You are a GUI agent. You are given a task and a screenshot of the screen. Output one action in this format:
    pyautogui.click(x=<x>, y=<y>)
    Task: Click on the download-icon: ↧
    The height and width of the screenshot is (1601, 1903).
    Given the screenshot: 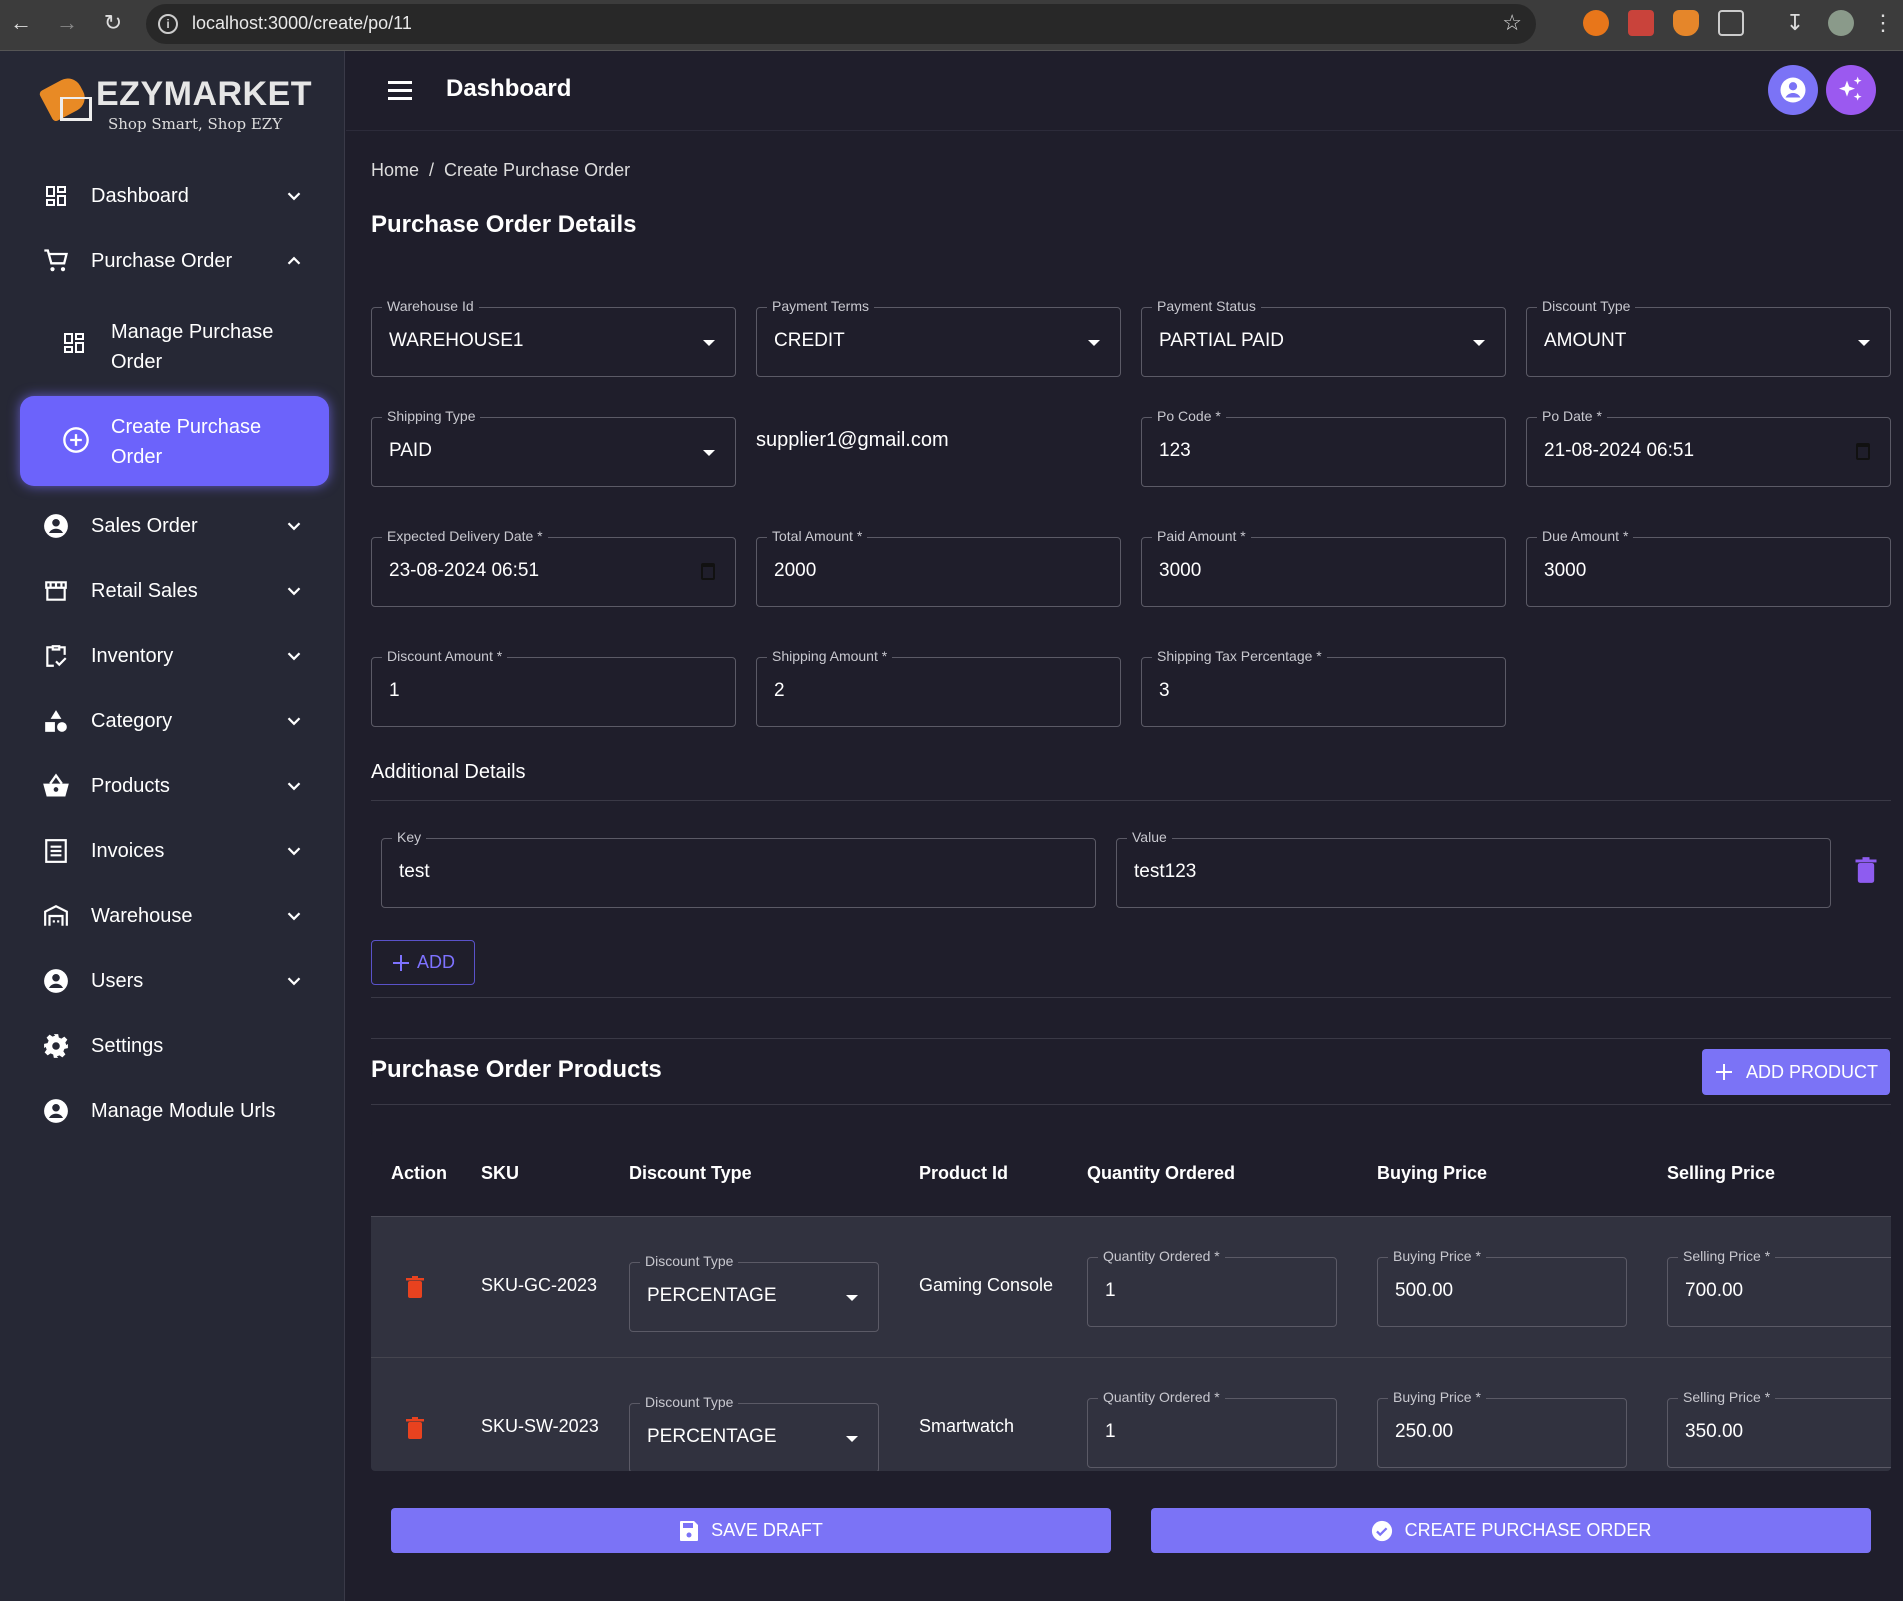 What is the action you would take?
    pyautogui.click(x=1795, y=23)
    